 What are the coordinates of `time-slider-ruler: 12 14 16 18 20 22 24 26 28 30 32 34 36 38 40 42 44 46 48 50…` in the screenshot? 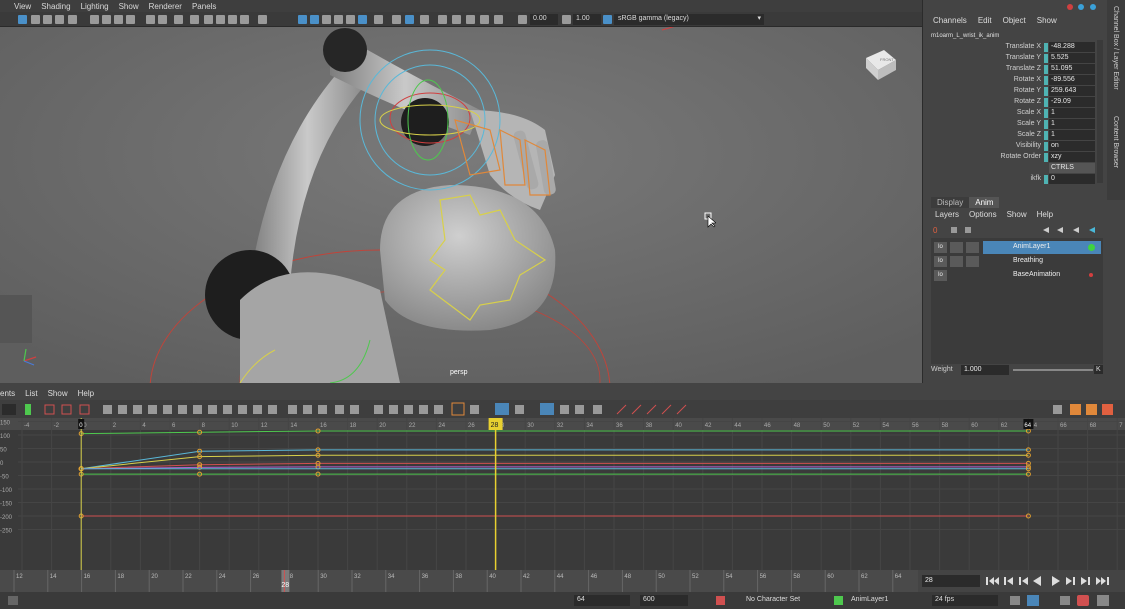 It's located at (459, 581).